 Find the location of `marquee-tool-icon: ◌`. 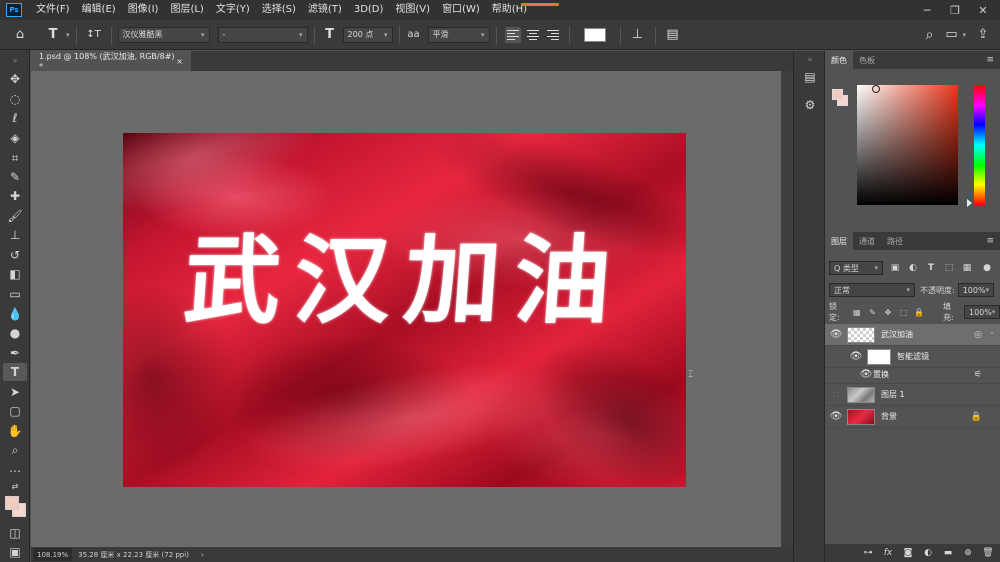

marquee-tool-icon: ◌ is located at coordinates (15, 99).